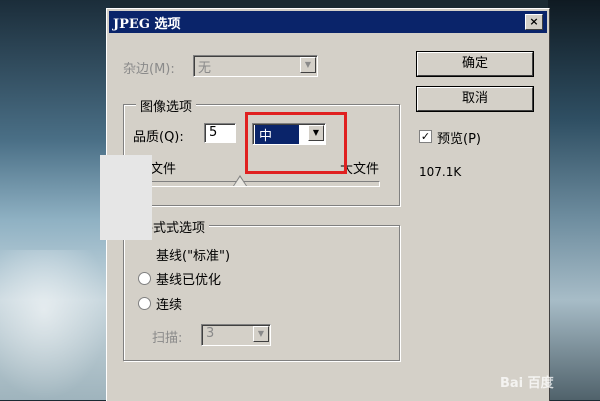 This screenshot has height=401, width=600. Describe the element at coordinates (210, 333) in the screenshot. I see `scans-value: 3` at that location.